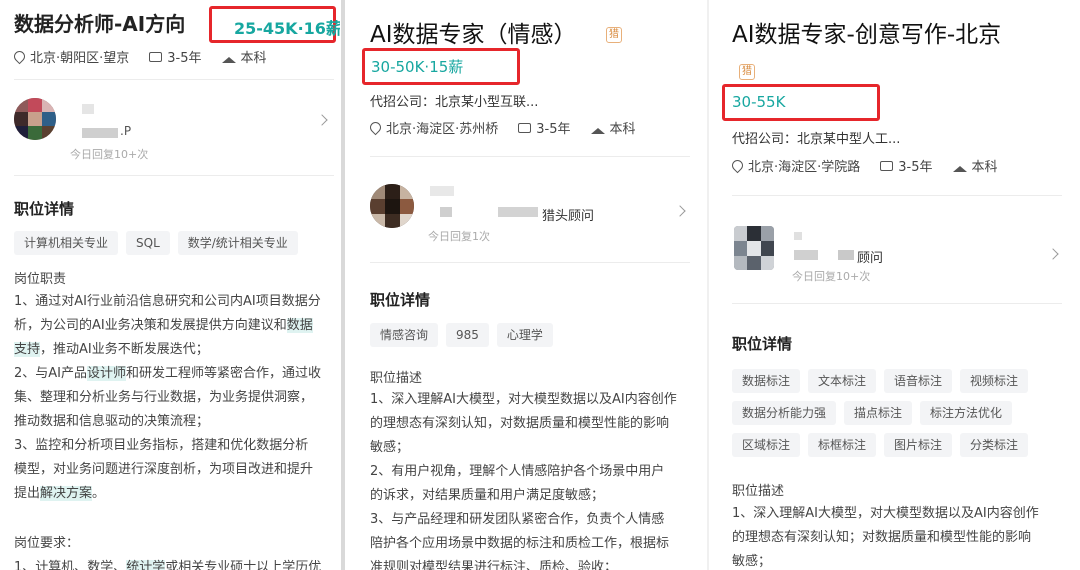 The image size is (1080, 570). Describe the element at coordinates (804, 167) in the screenshot. I see `location-text: 北京·海淀区·学院路` at that location.